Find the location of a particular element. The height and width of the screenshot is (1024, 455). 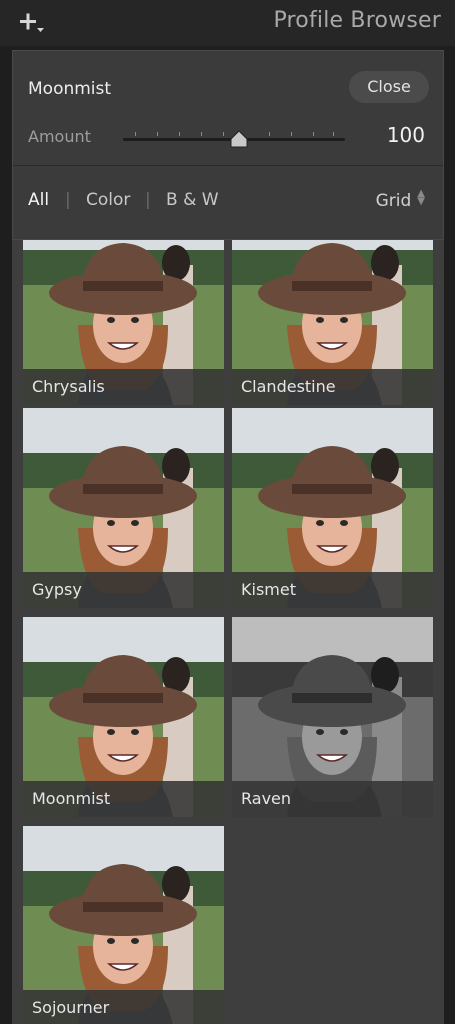

profile-tile: Raven is located at coordinates (332, 717).